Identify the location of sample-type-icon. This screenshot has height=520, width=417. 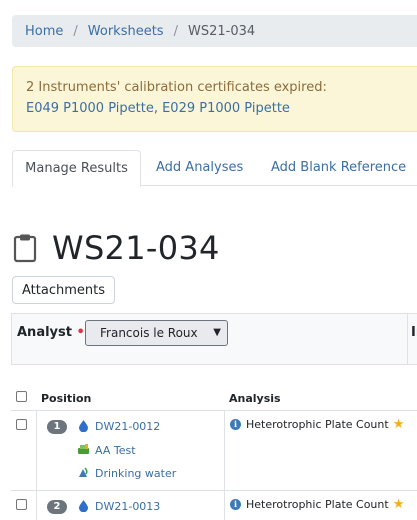
(83, 449).